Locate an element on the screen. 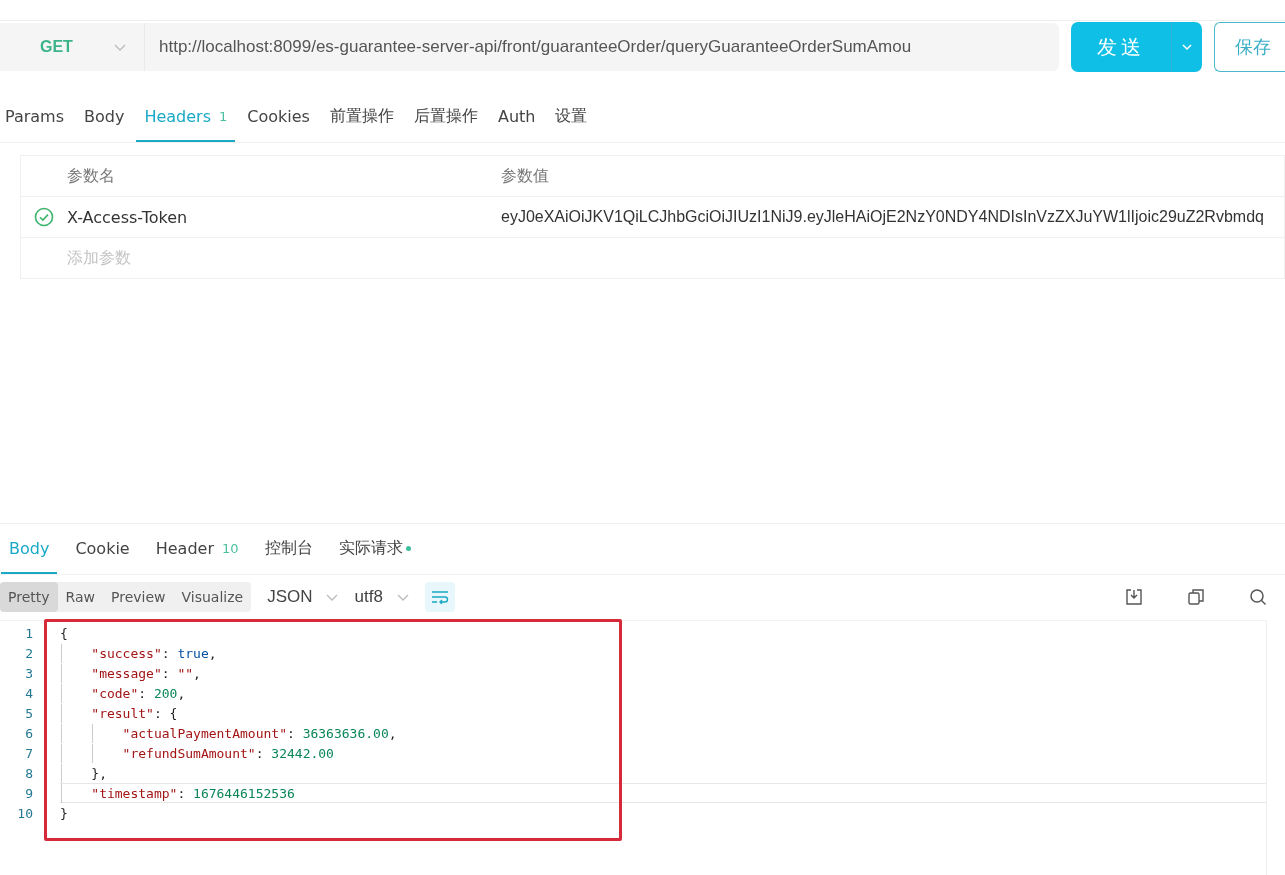 The height and width of the screenshot is (875, 1285). count-label: 1 is located at coordinates (223, 116).